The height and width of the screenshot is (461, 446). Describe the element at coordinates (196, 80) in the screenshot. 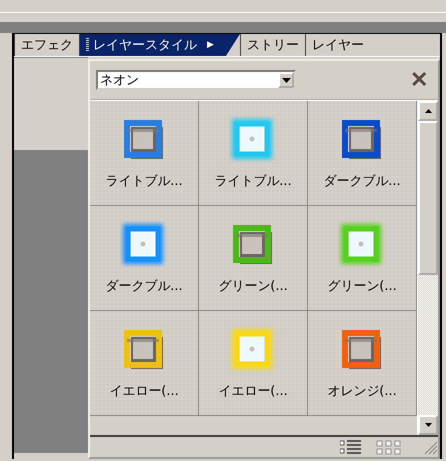

I see `category-dropdown: ネオン` at that location.